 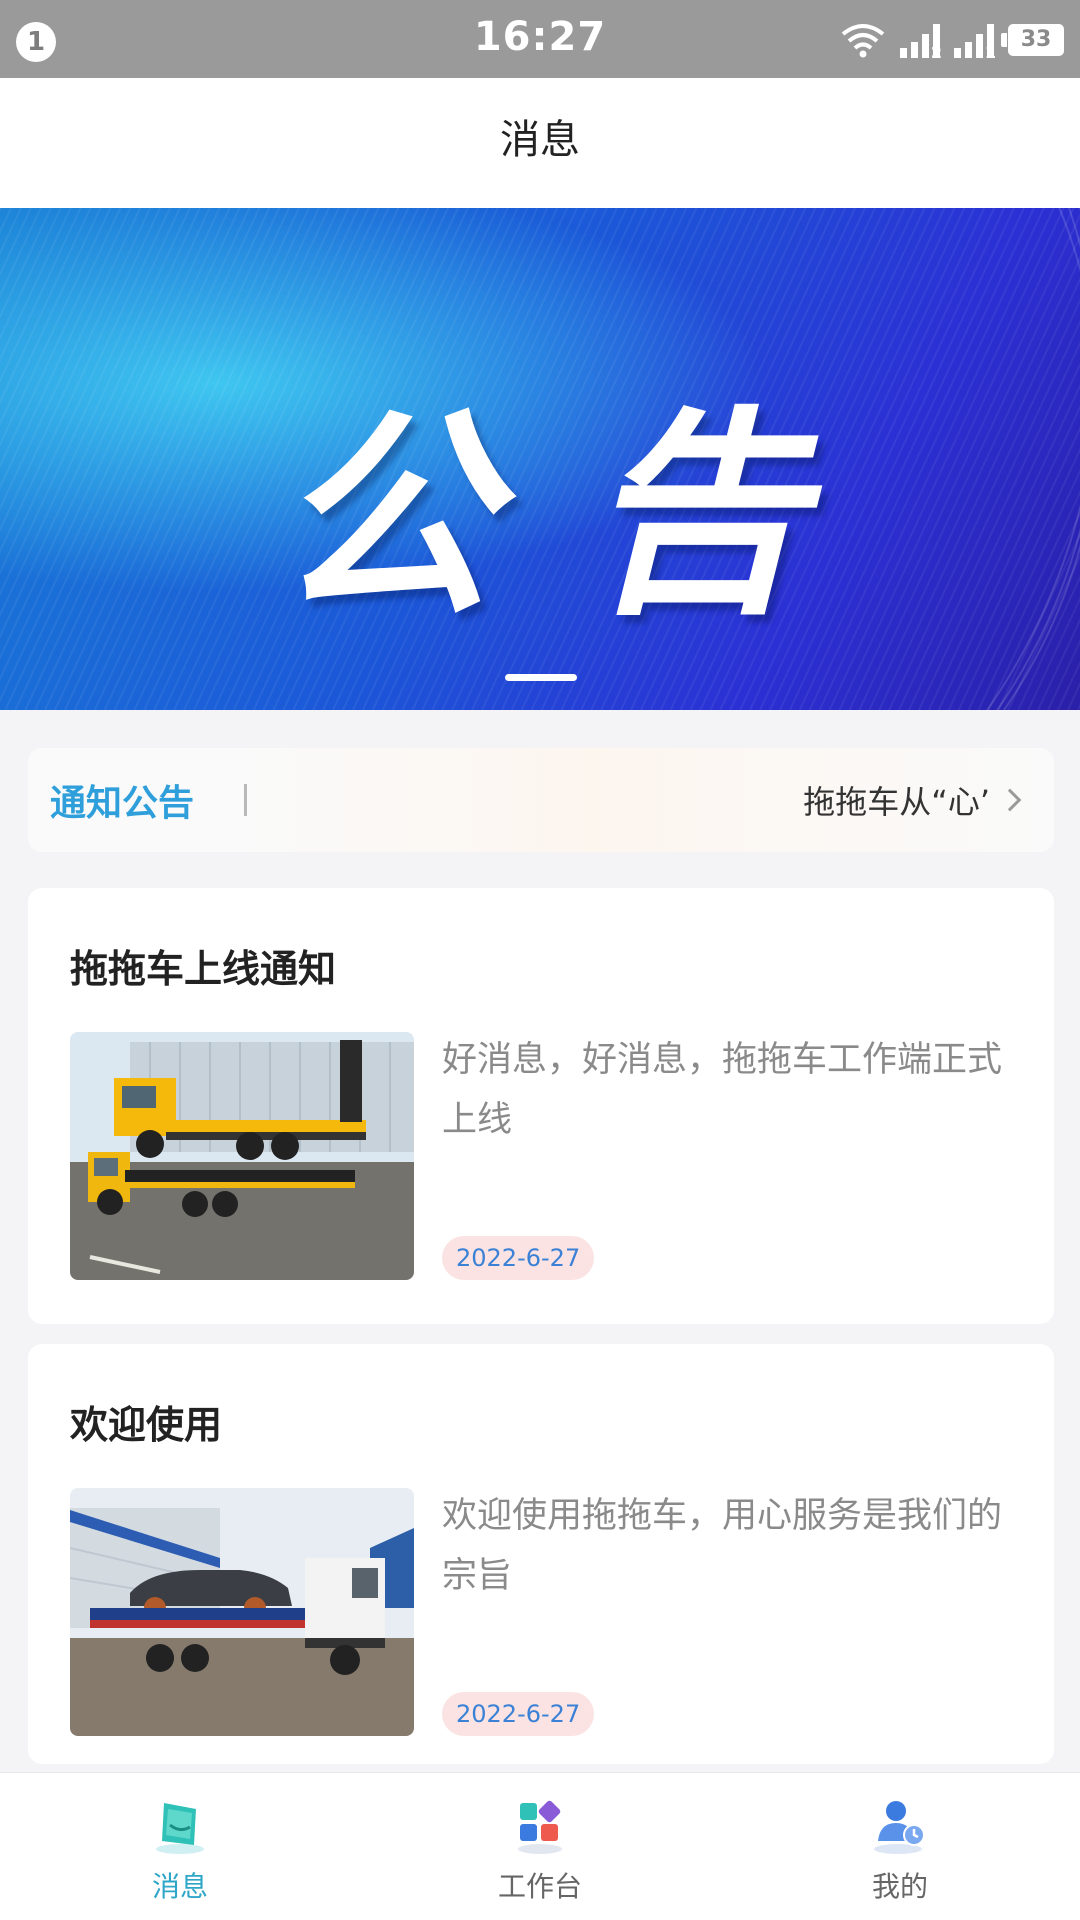 What do you see at coordinates (899, 1886) in the screenshot?
I see `tab-label: 我的` at bounding box center [899, 1886].